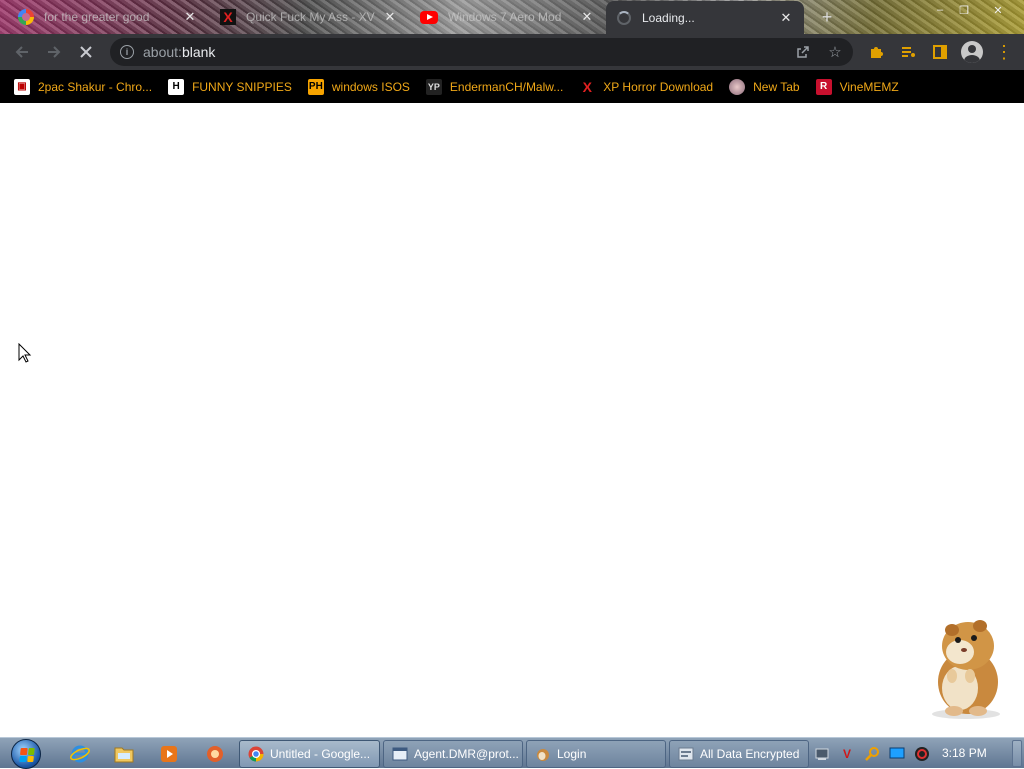 The height and width of the screenshot is (769, 1024). What do you see at coordinates (964, 753) in the screenshot?
I see `taskbar-clock: 3:18 PM` at bounding box center [964, 753].